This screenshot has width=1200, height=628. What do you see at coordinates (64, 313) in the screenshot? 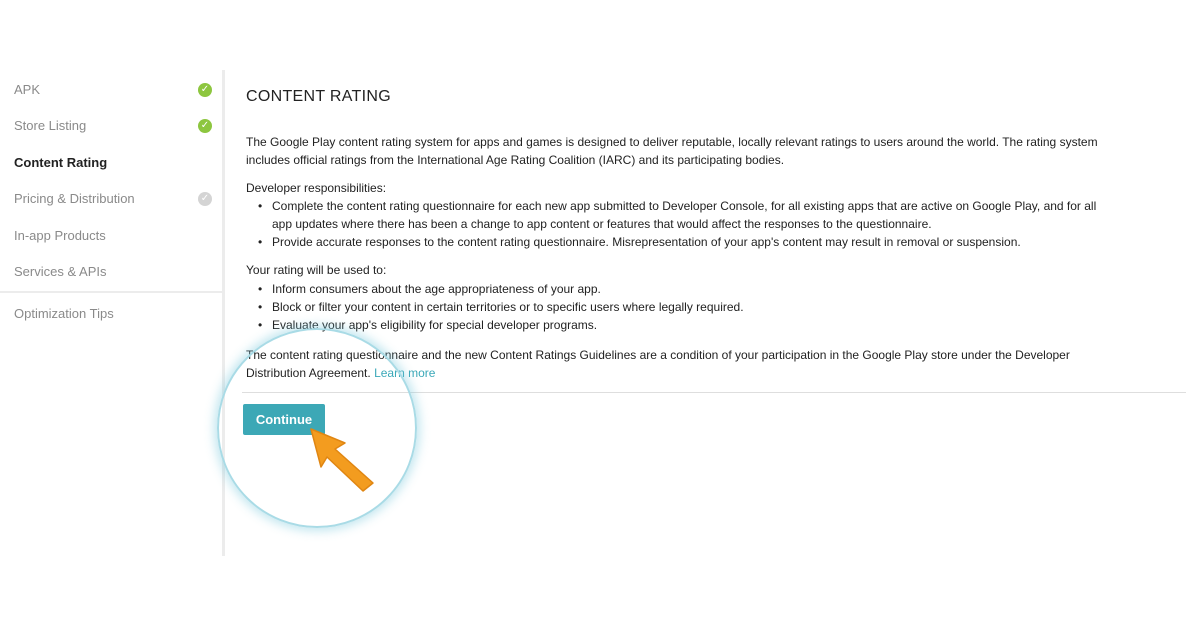
I see `sidebar-item-label: Optimization Tips` at bounding box center [64, 313].